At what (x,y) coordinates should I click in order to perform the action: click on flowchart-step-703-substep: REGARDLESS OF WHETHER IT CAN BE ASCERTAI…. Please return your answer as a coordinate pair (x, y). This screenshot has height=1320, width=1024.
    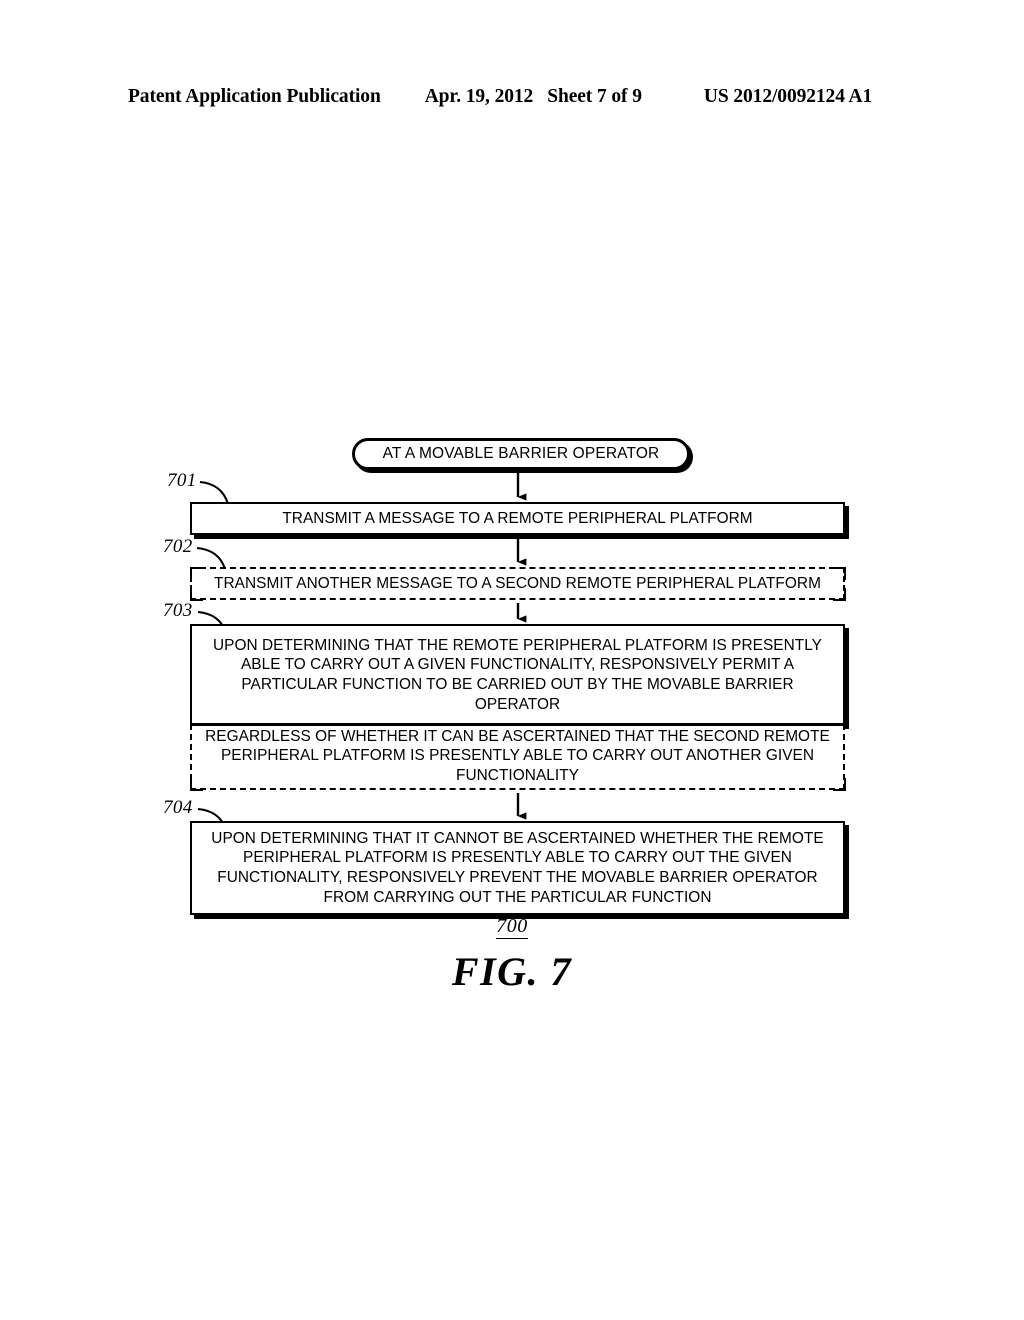
    Looking at the image, I should click on (517, 757).